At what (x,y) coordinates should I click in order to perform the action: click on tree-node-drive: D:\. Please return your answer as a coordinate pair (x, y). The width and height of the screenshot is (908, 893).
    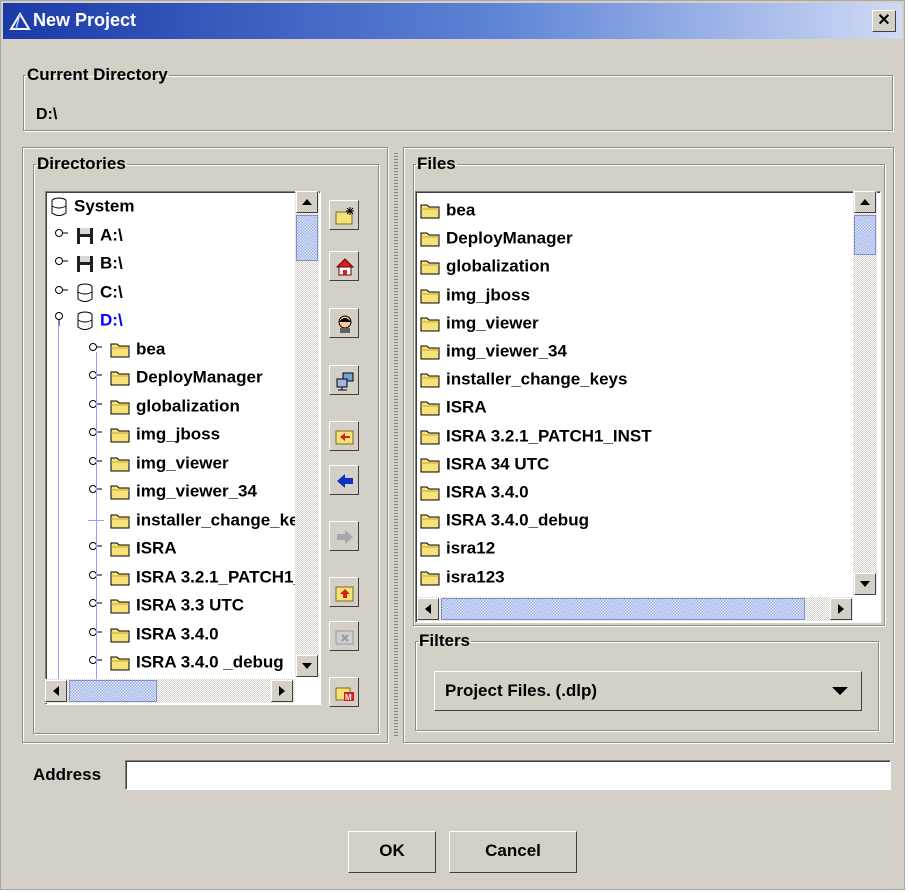
    Looking at the image, I should click on (88, 320).